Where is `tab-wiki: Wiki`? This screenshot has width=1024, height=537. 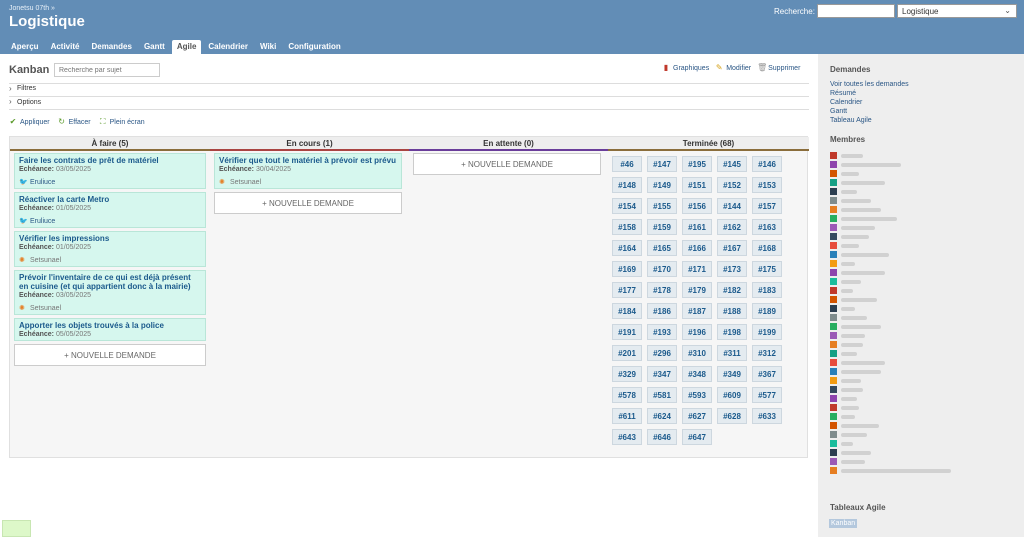 tab-wiki: Wiki is located at coordinates (268, 47).